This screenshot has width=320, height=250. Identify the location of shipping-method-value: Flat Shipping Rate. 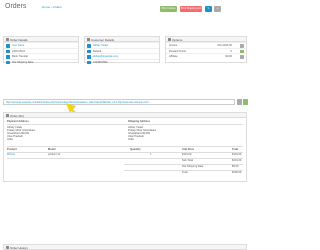
(23, 62).